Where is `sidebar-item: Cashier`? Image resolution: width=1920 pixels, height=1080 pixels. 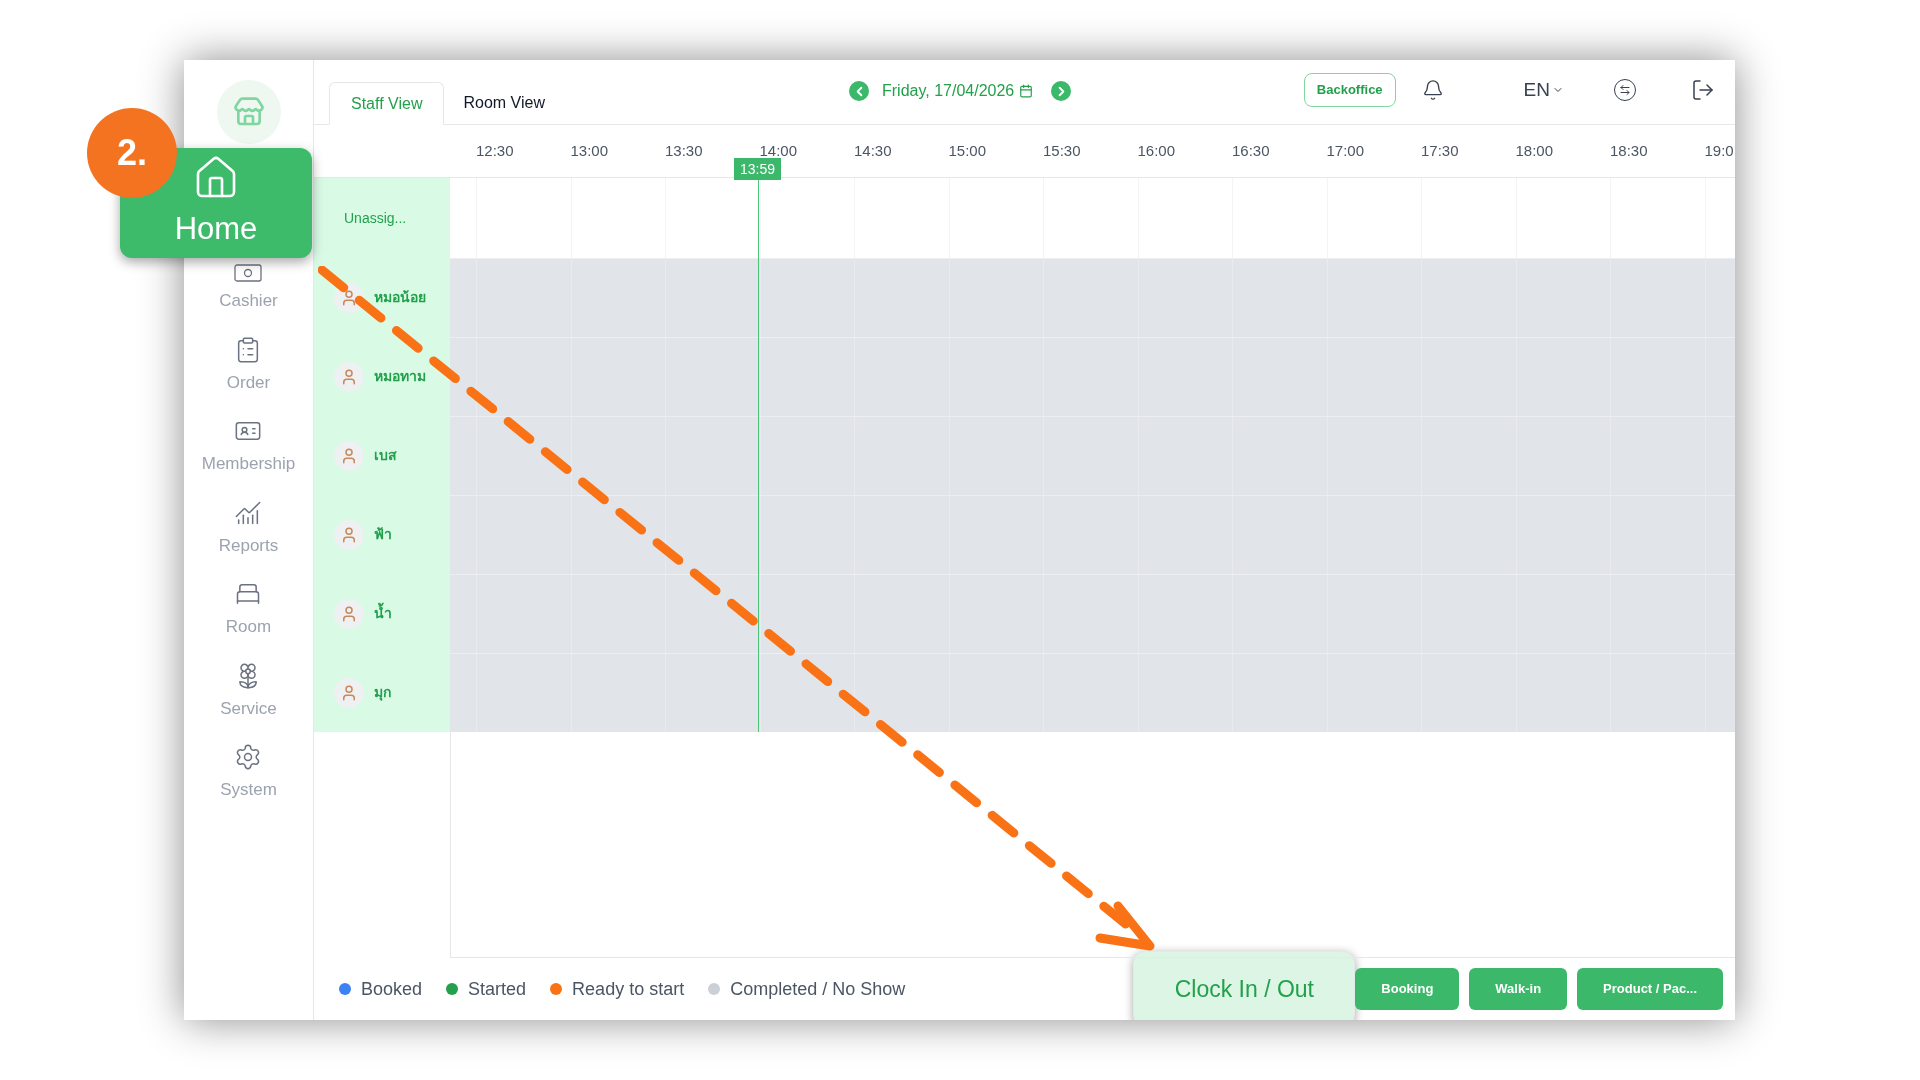 sidebar-item: Cashier is located at coordinates (248, 289).